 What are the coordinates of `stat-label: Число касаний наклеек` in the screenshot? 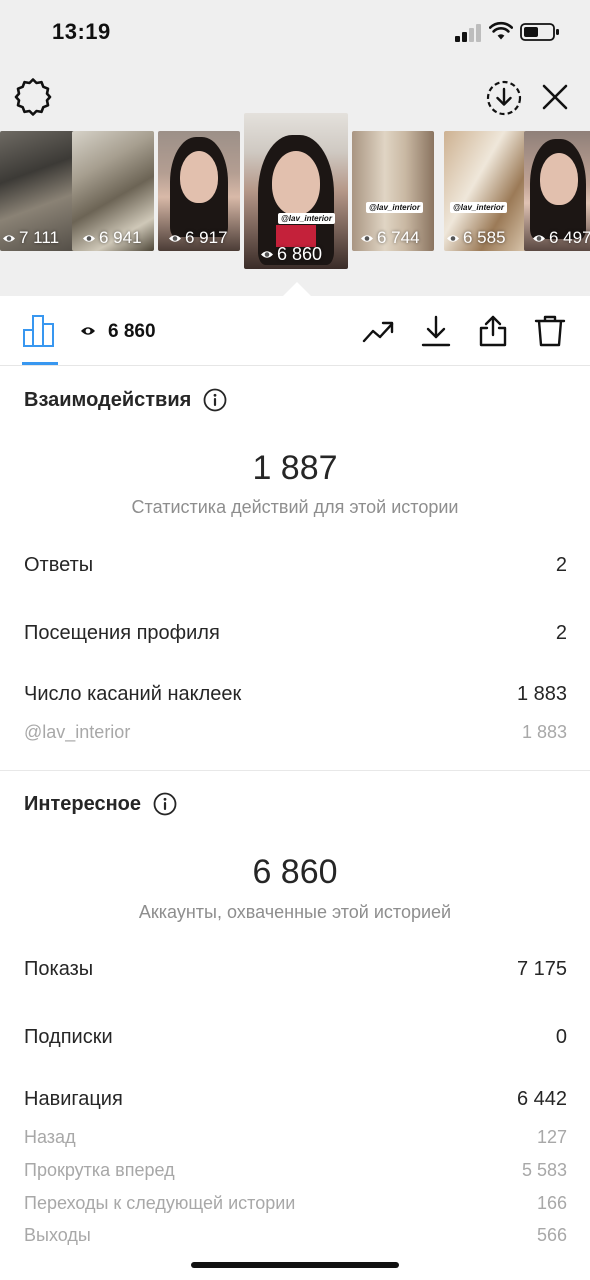 It's located at (133, 694).